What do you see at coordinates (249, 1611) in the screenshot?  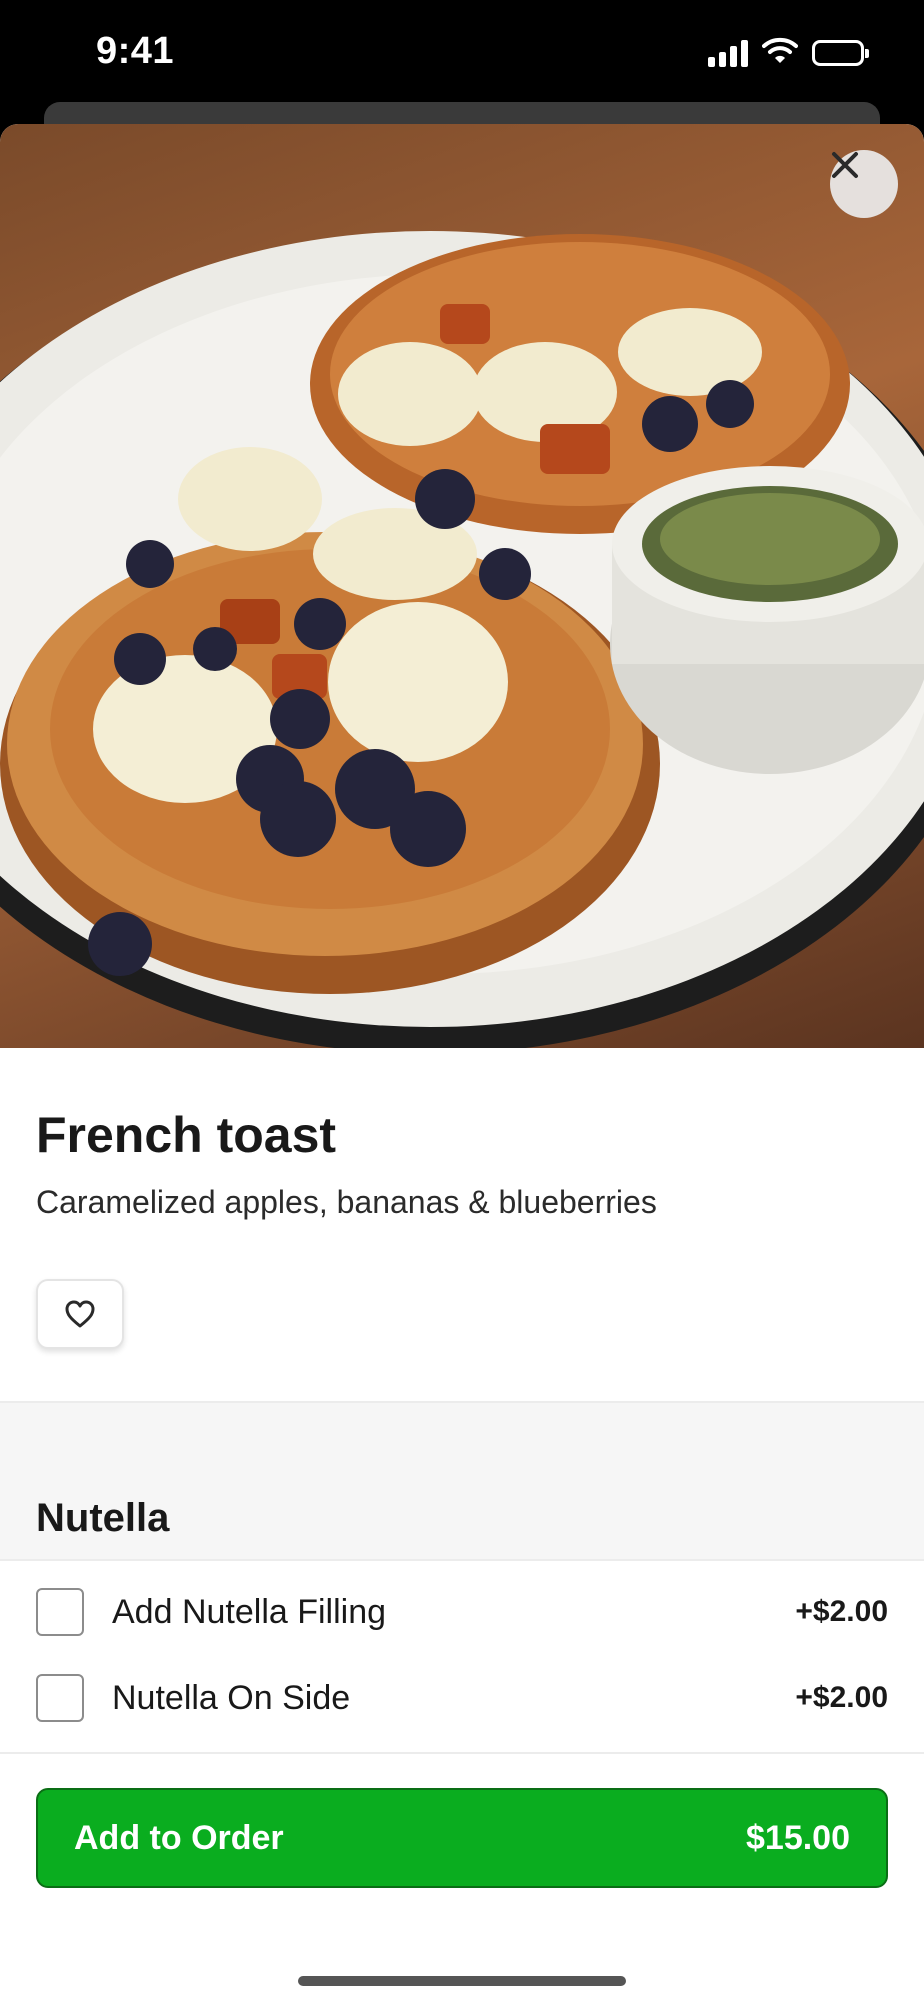 I see `option-label: Add Nutella Filling` at bounding box center [249, 1611].